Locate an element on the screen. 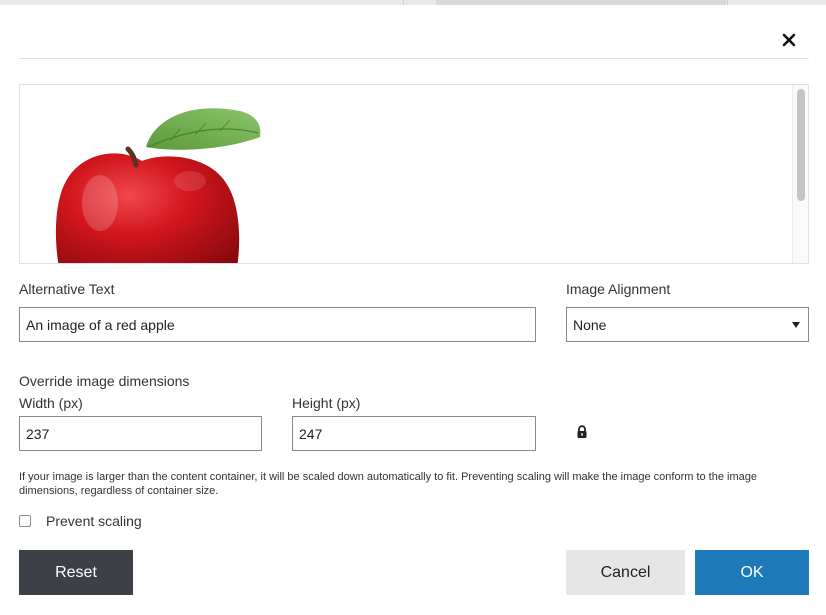 The height and width of the screenshot is (615, 826). prevent-scaling-label: Prevent scaling is located at coordinates (94, 521).